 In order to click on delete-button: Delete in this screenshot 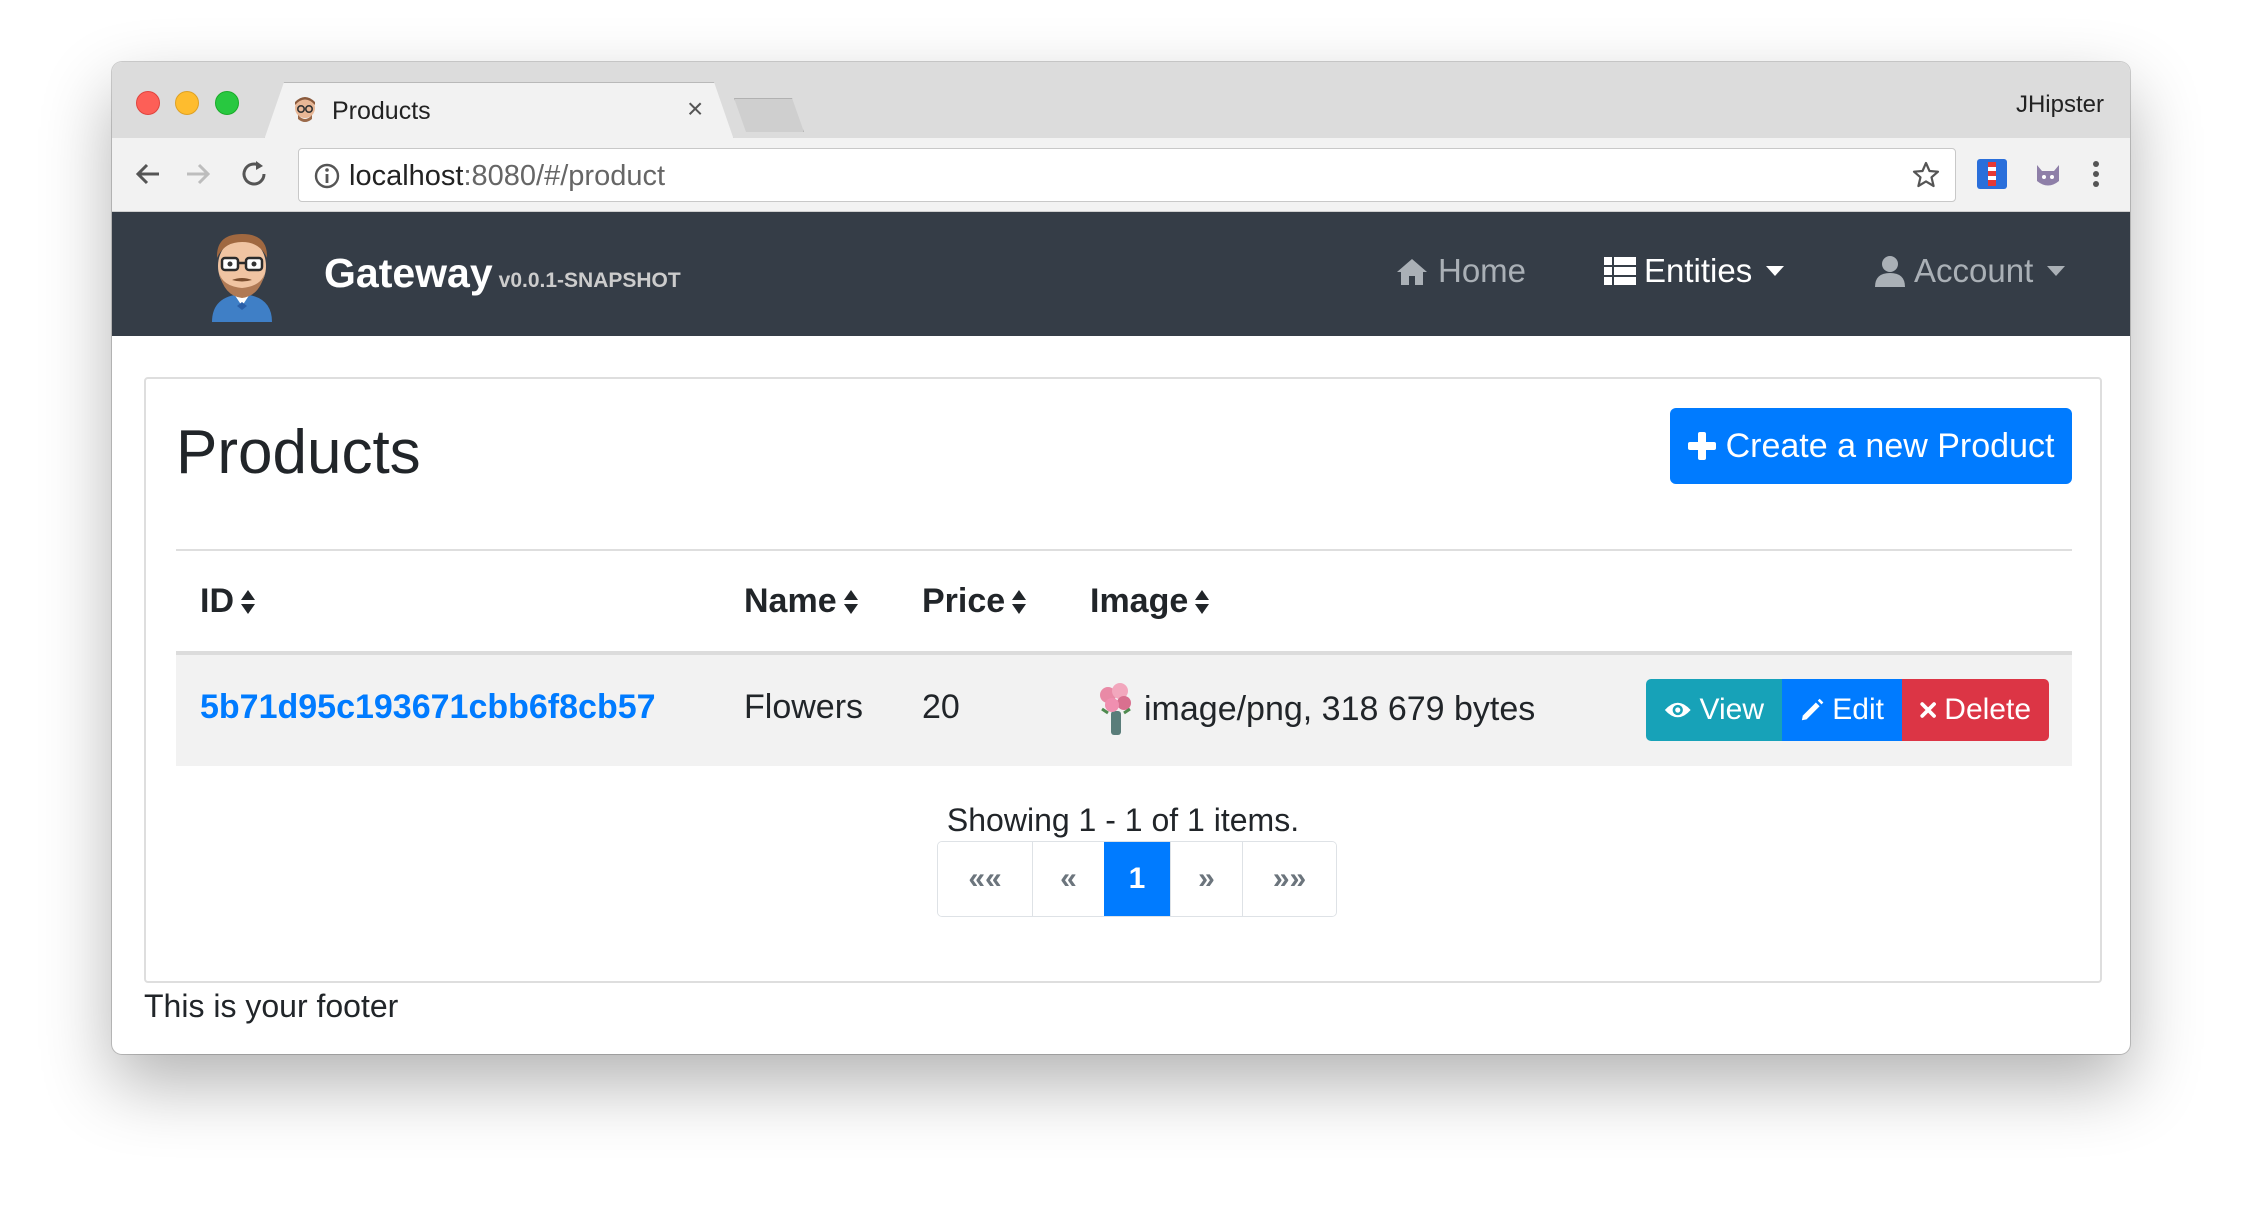, I will do `click(1975, 710)`.